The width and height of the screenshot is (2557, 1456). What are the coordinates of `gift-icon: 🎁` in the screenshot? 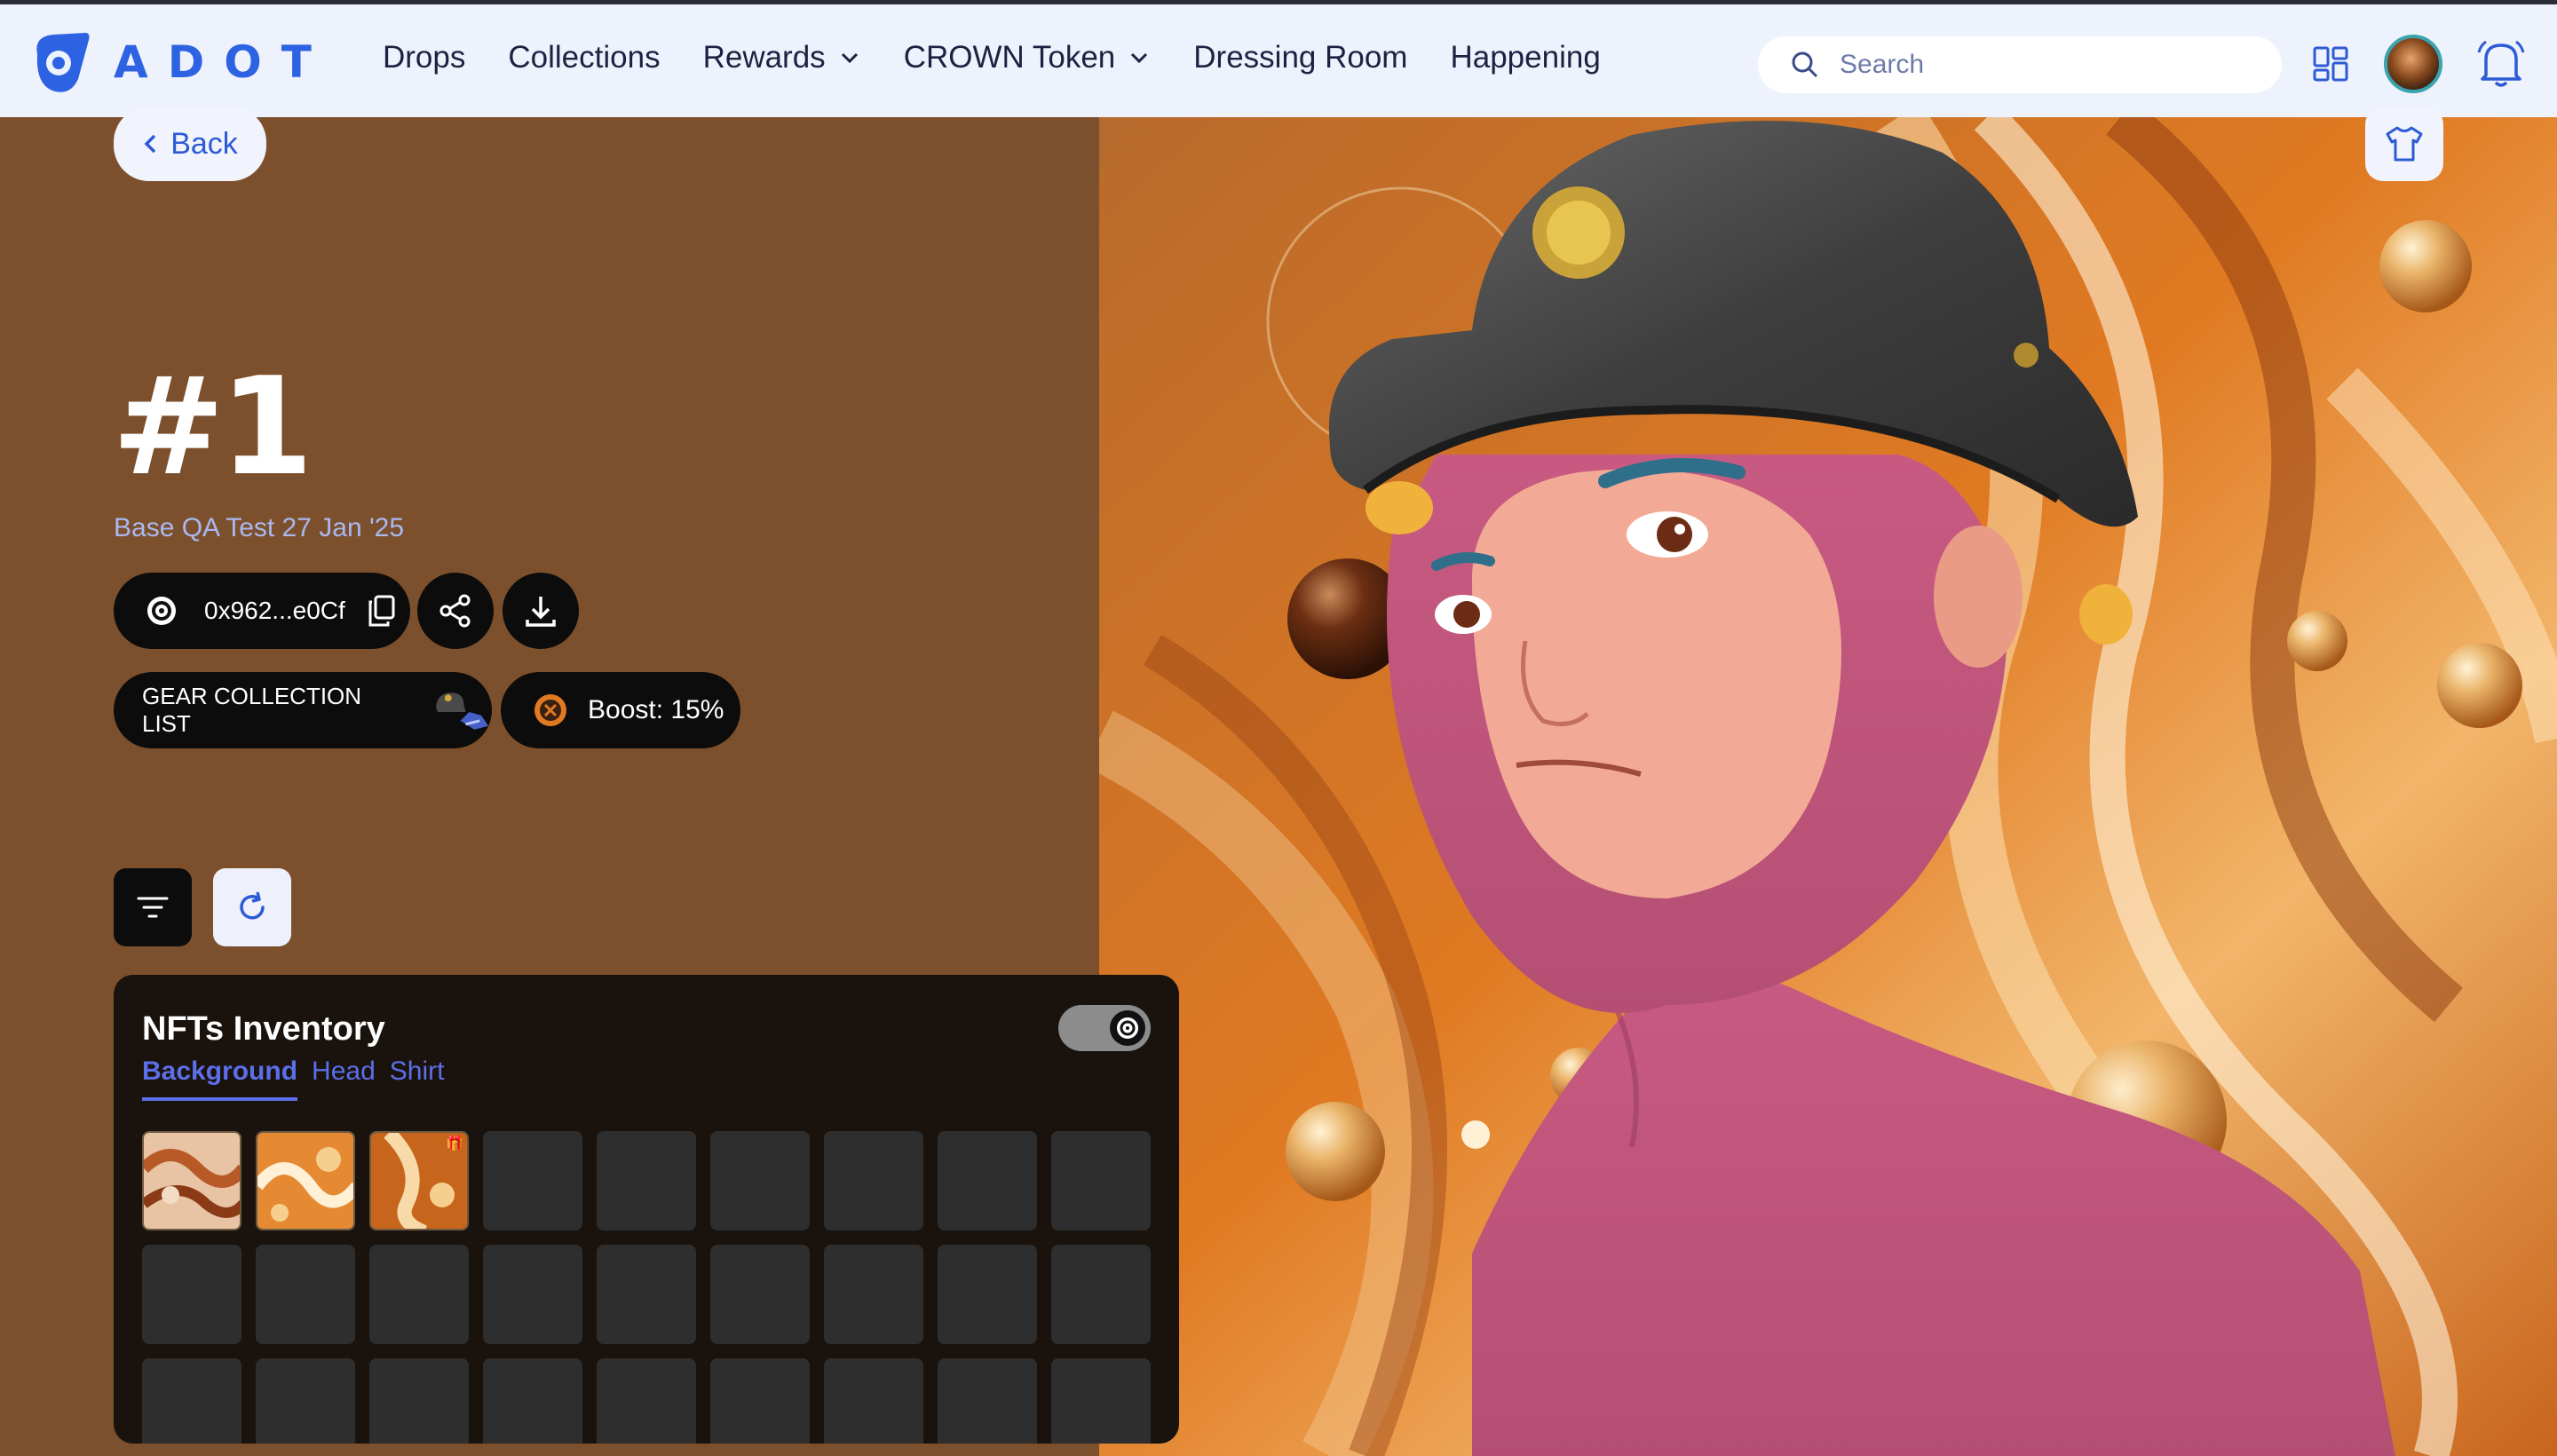 It's located at (454, 1143).